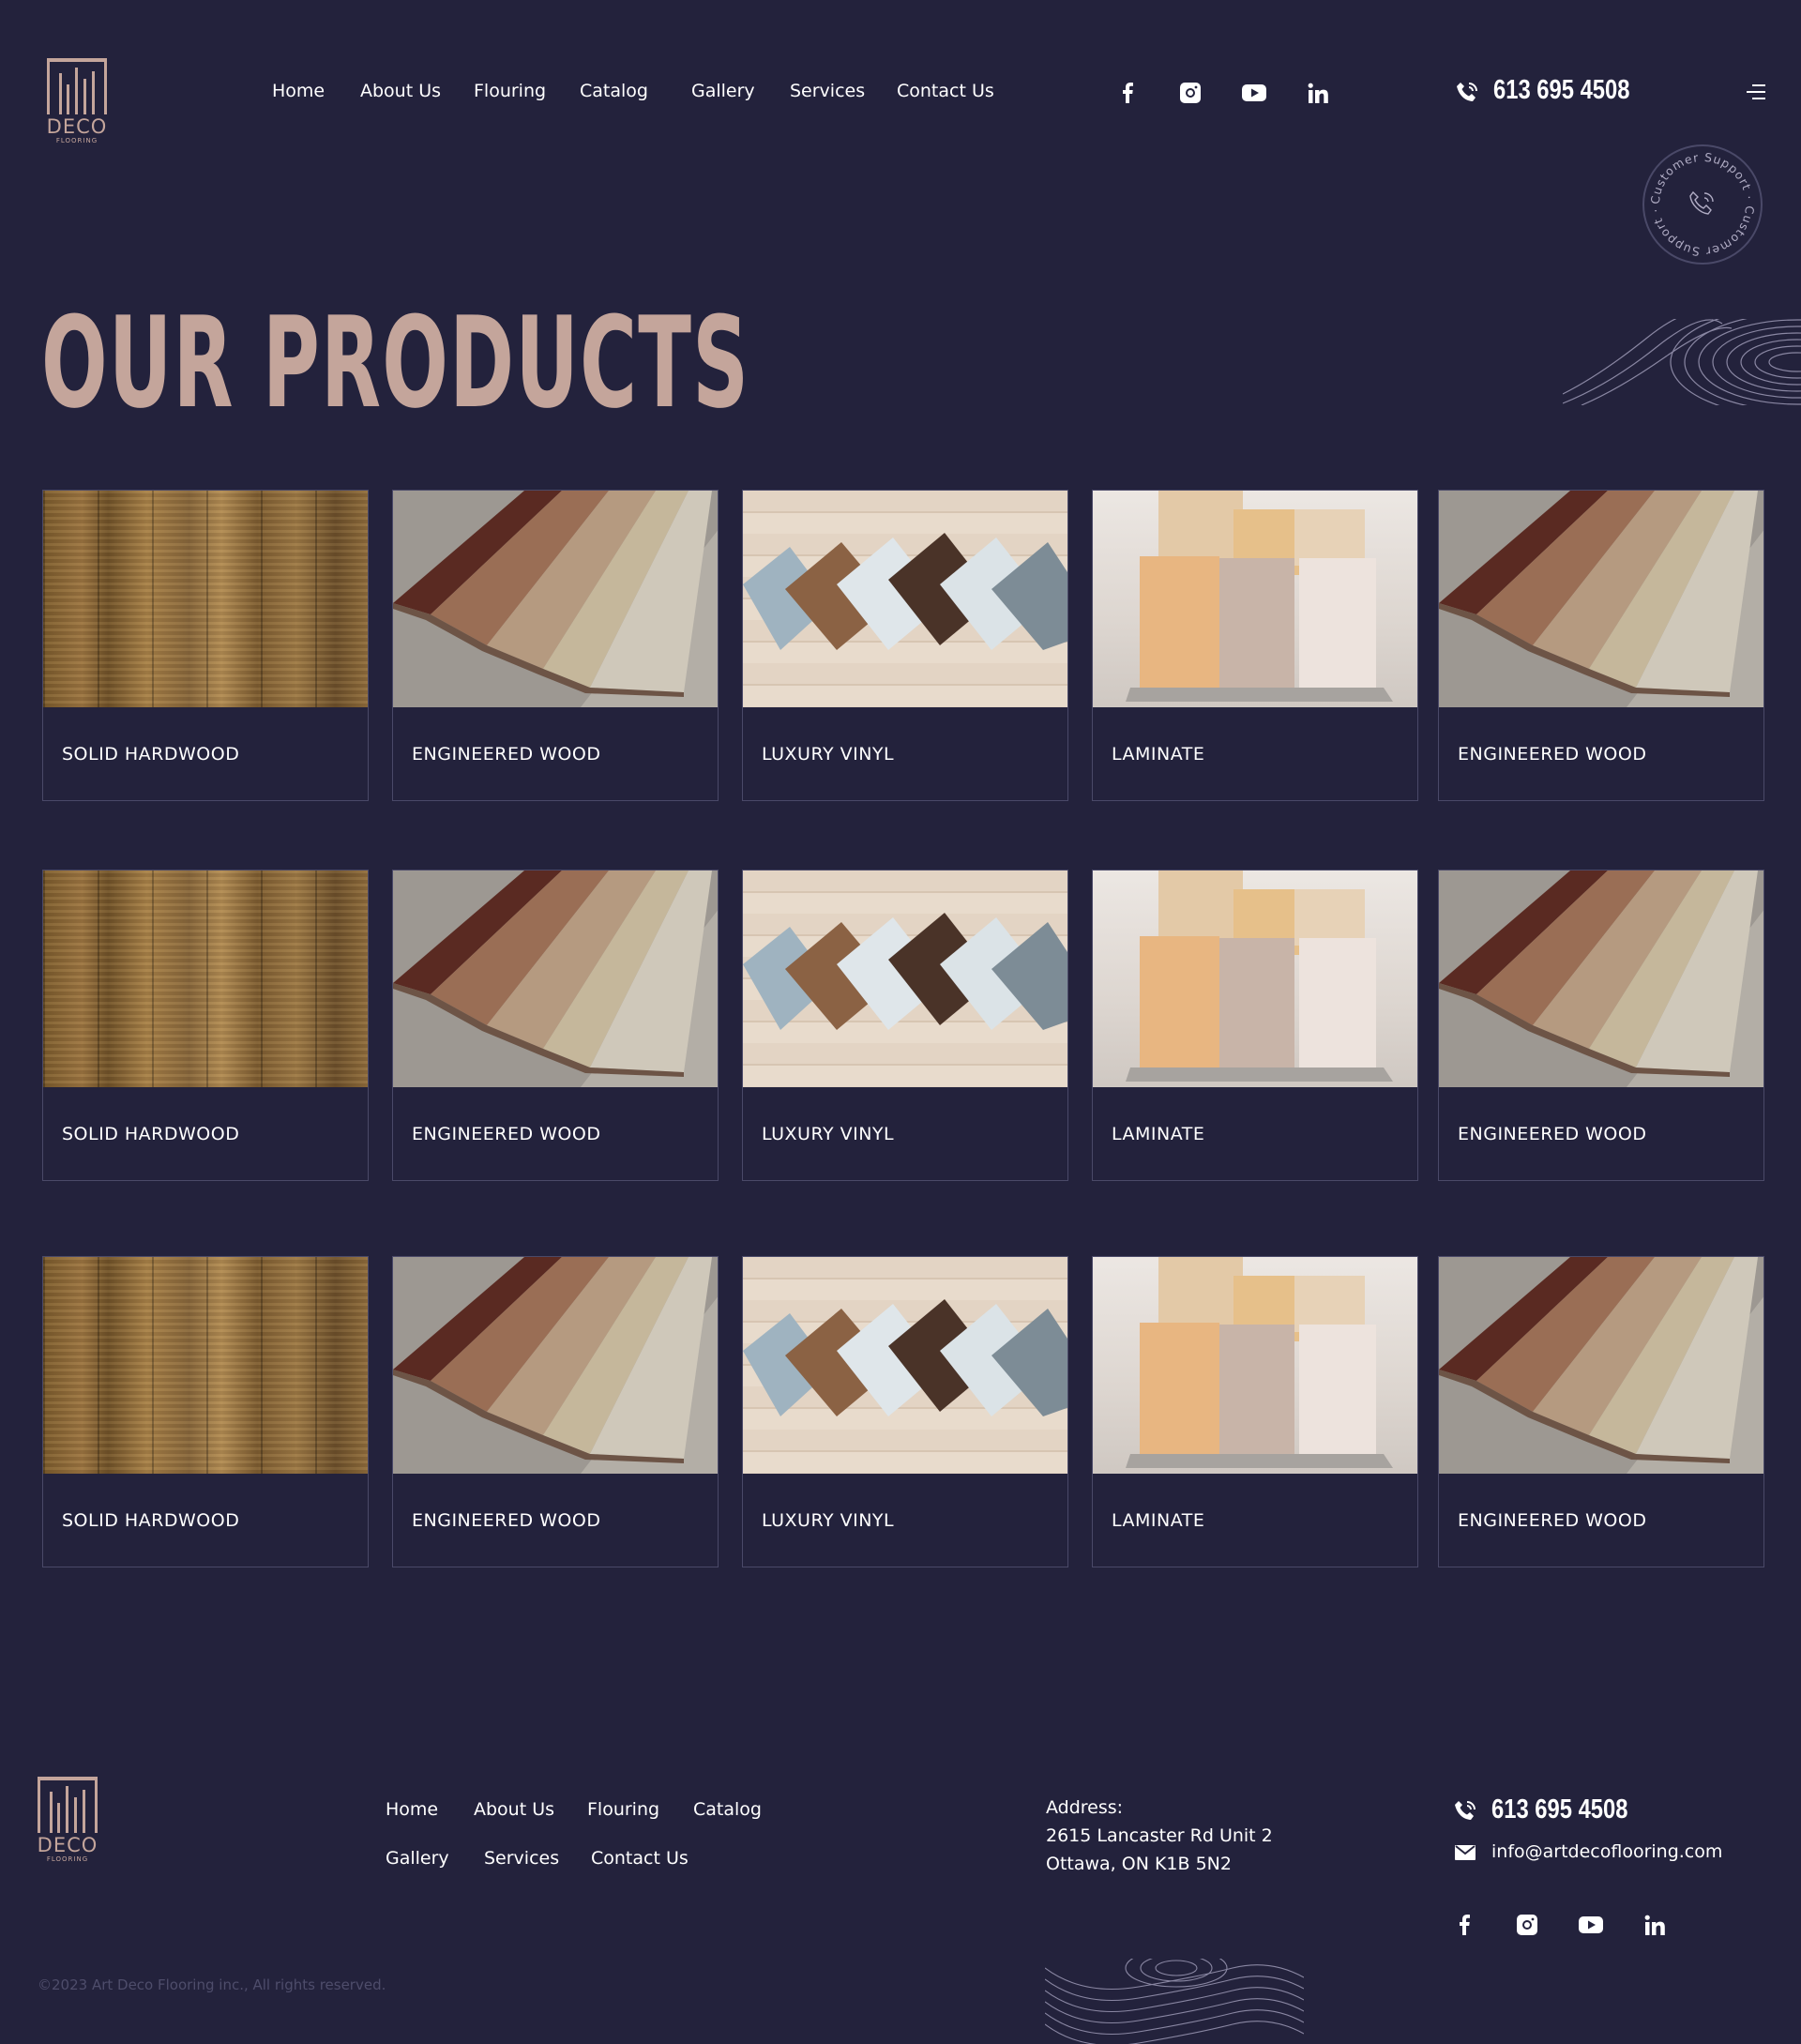 This screenshot has height=2044, width=1801. Describe the element at coordinates (1591, 1925) in the screenshot. I see `footer-youtube-icon` at that location.